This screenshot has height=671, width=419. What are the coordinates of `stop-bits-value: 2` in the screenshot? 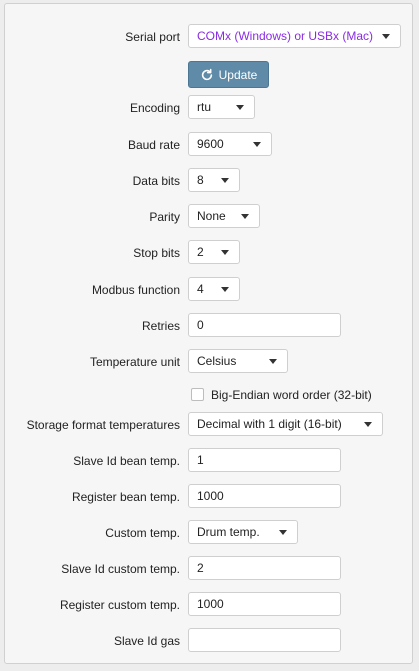 It's located at (200, 252).